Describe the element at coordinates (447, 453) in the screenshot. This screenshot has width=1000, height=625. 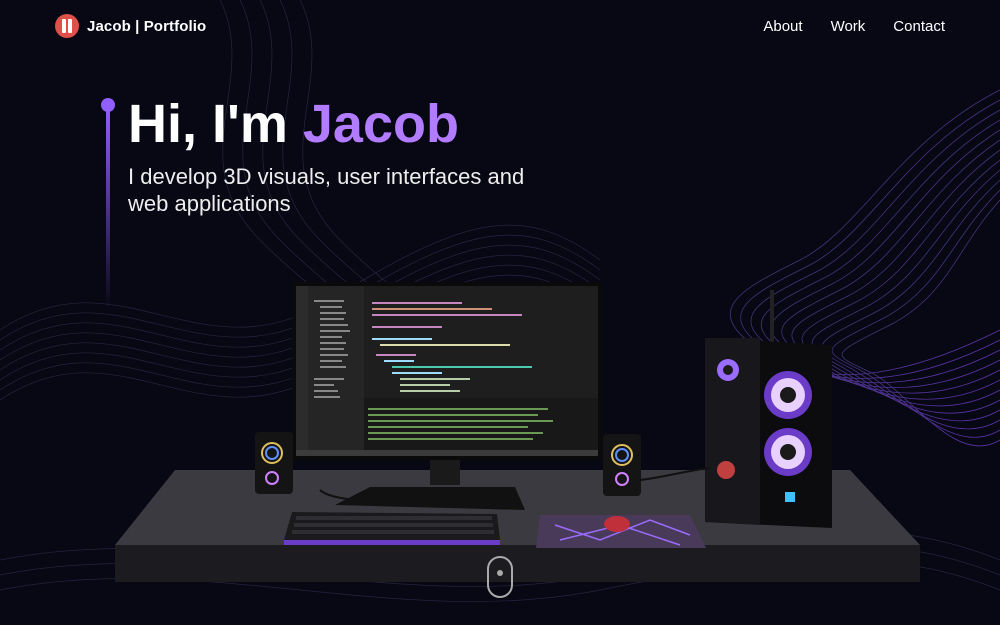
I see `editor-statusbar` at that location.